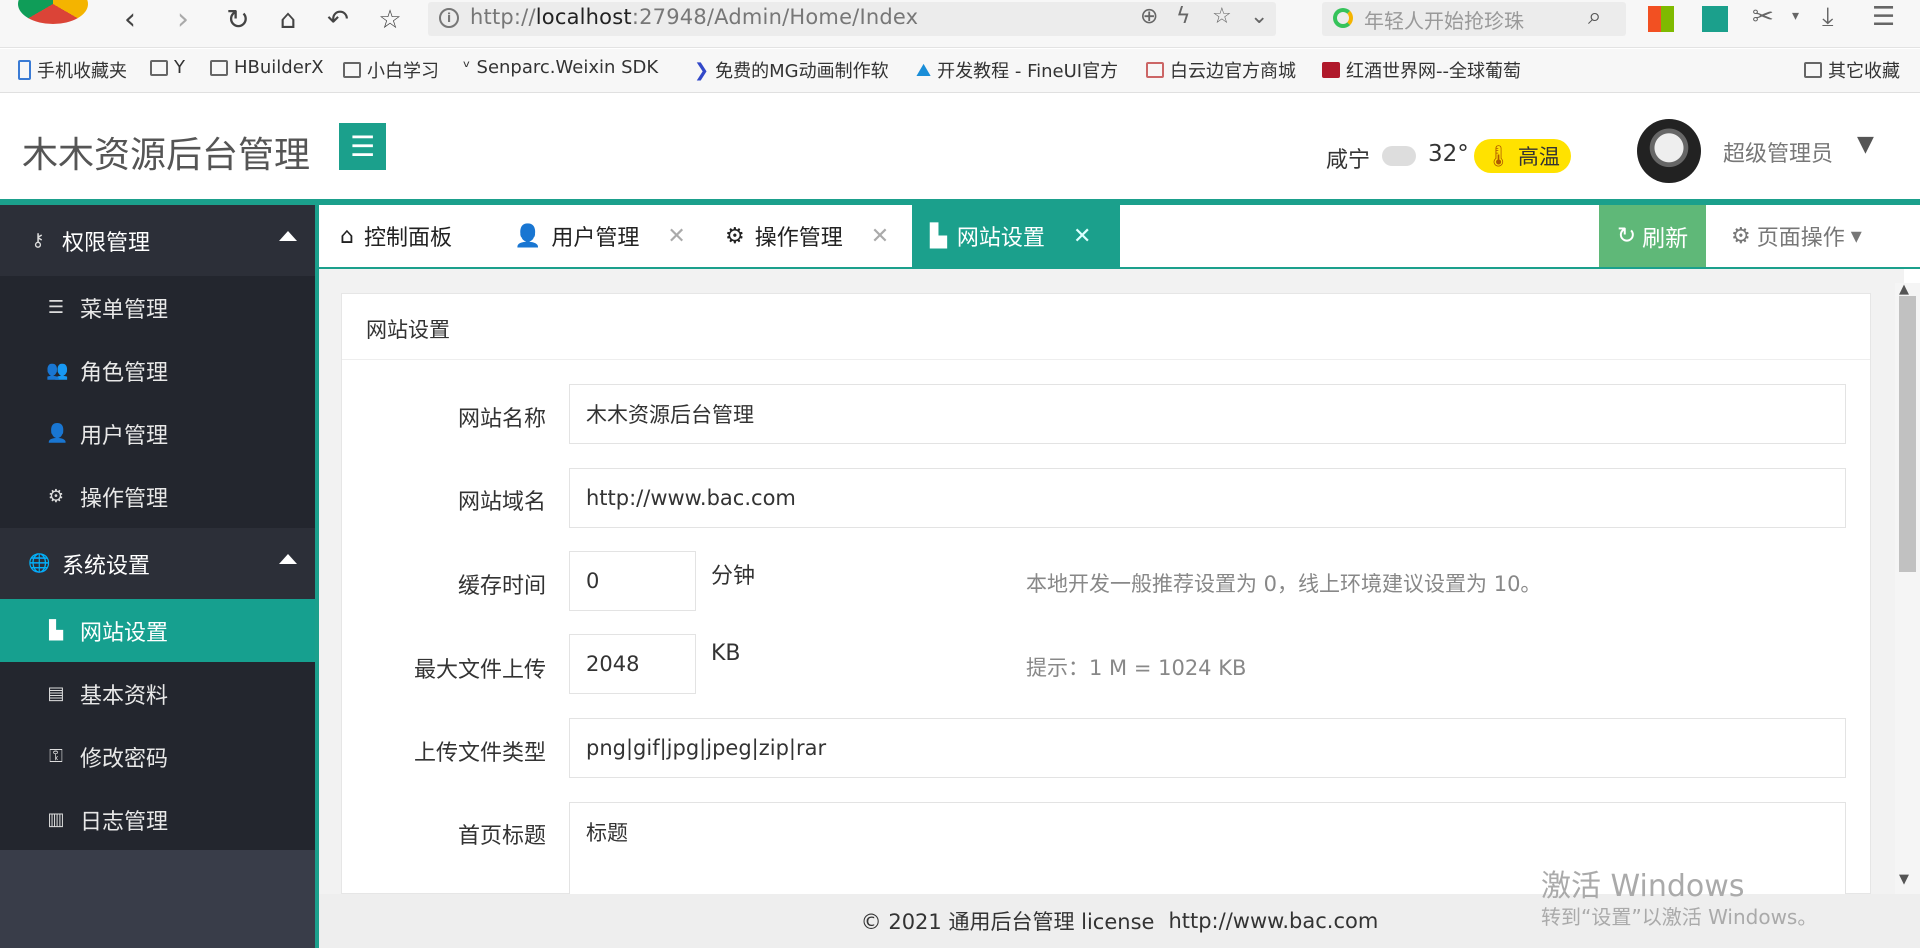 This screenshot has width=1920, height=948. I want to click on sidebar-group-label: 系统设置, so click(106, 566).